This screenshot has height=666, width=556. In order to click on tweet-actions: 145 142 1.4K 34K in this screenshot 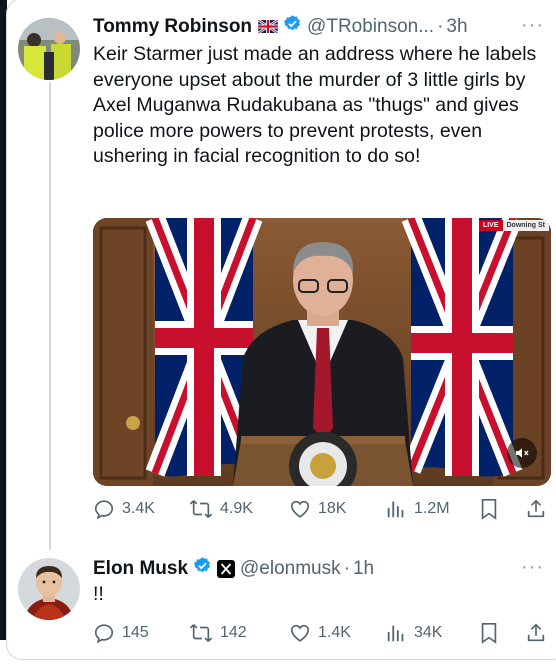, I will do `click(323, 635)`.